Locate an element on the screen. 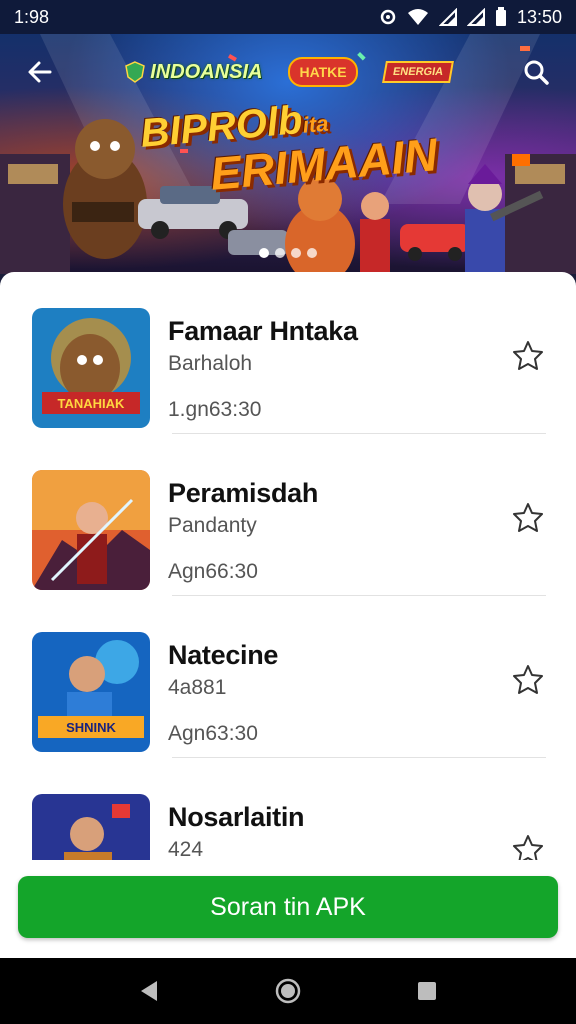 This screenshot has height=1024, width=576. status-icons: 13:50 is located at coordinates (470, 17).